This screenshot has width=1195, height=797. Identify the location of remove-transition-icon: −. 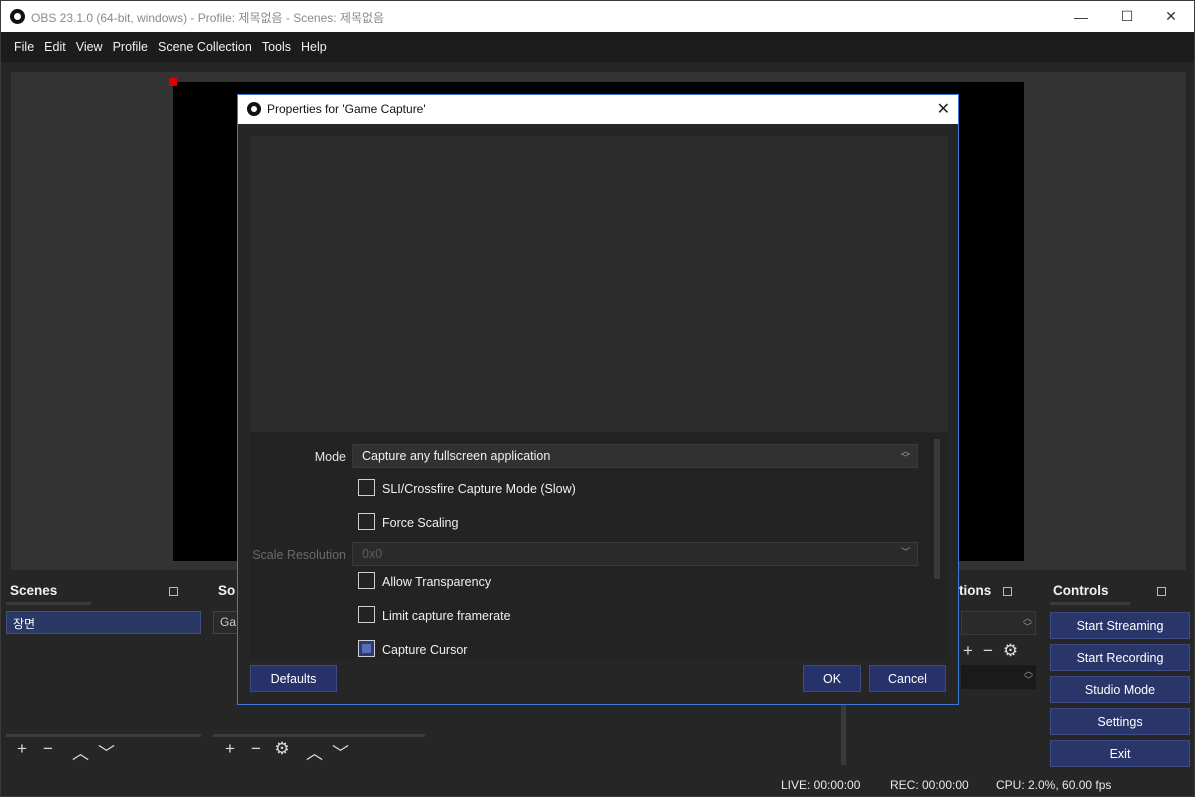
(988, 651).